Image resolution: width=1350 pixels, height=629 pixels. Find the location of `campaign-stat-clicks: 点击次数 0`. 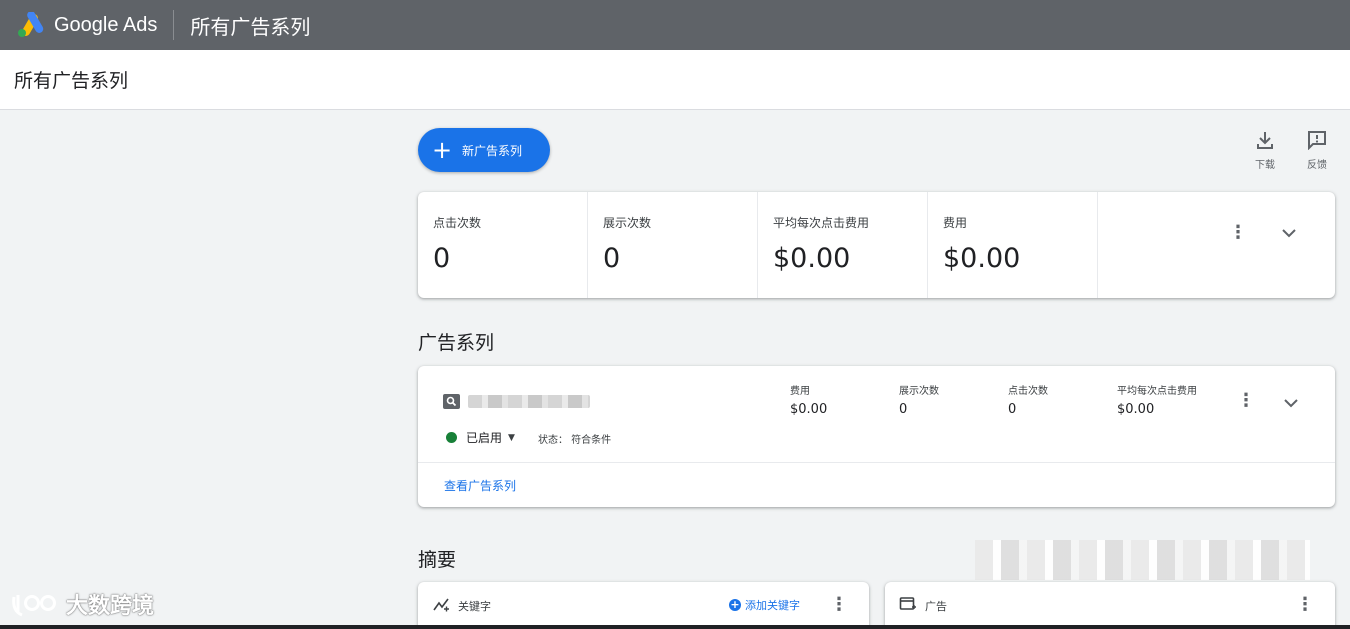

campaign-stat-clicks: 点击次数 0 is located at coordinates (1028, 399).